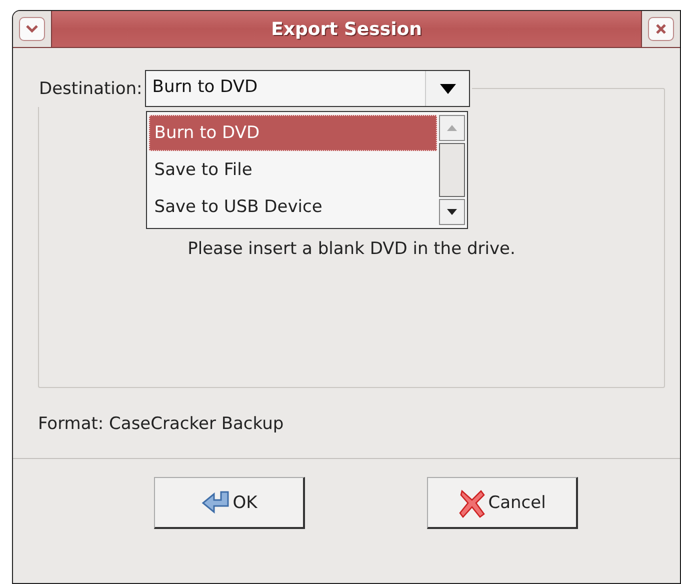  Describe the element at coordinates (351, 249) in the screenshot. I see `instruction-text: Please insert a blank DVD in the drive.` at that location.